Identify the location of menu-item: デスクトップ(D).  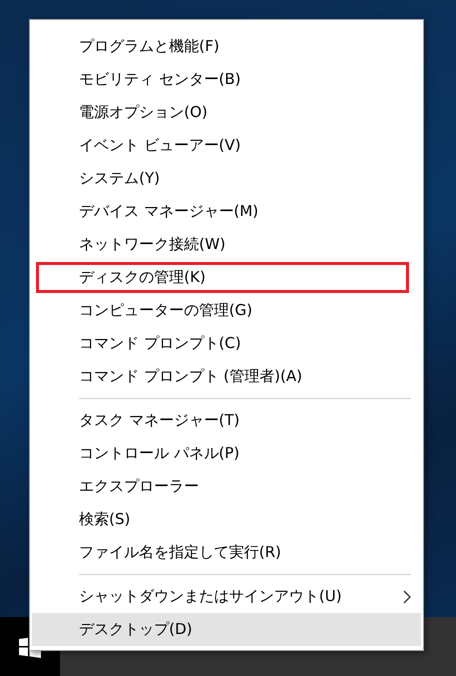
(226, 629).